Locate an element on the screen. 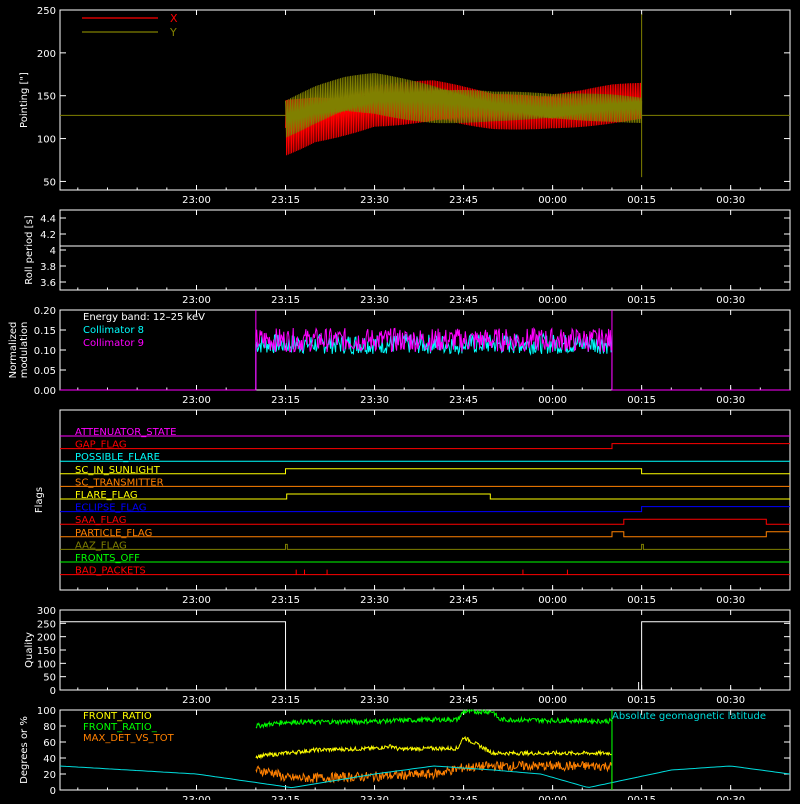 The height and width of the screenshot is (804, 800). y-tick-label: 20 is located at coordinates (49, 775).